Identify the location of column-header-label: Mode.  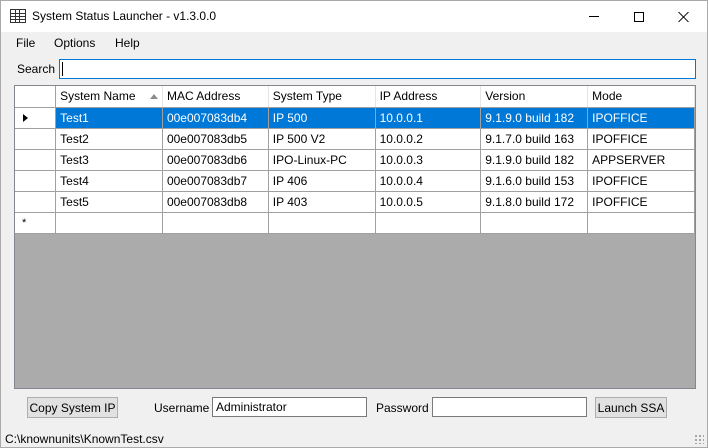
(607, 96).